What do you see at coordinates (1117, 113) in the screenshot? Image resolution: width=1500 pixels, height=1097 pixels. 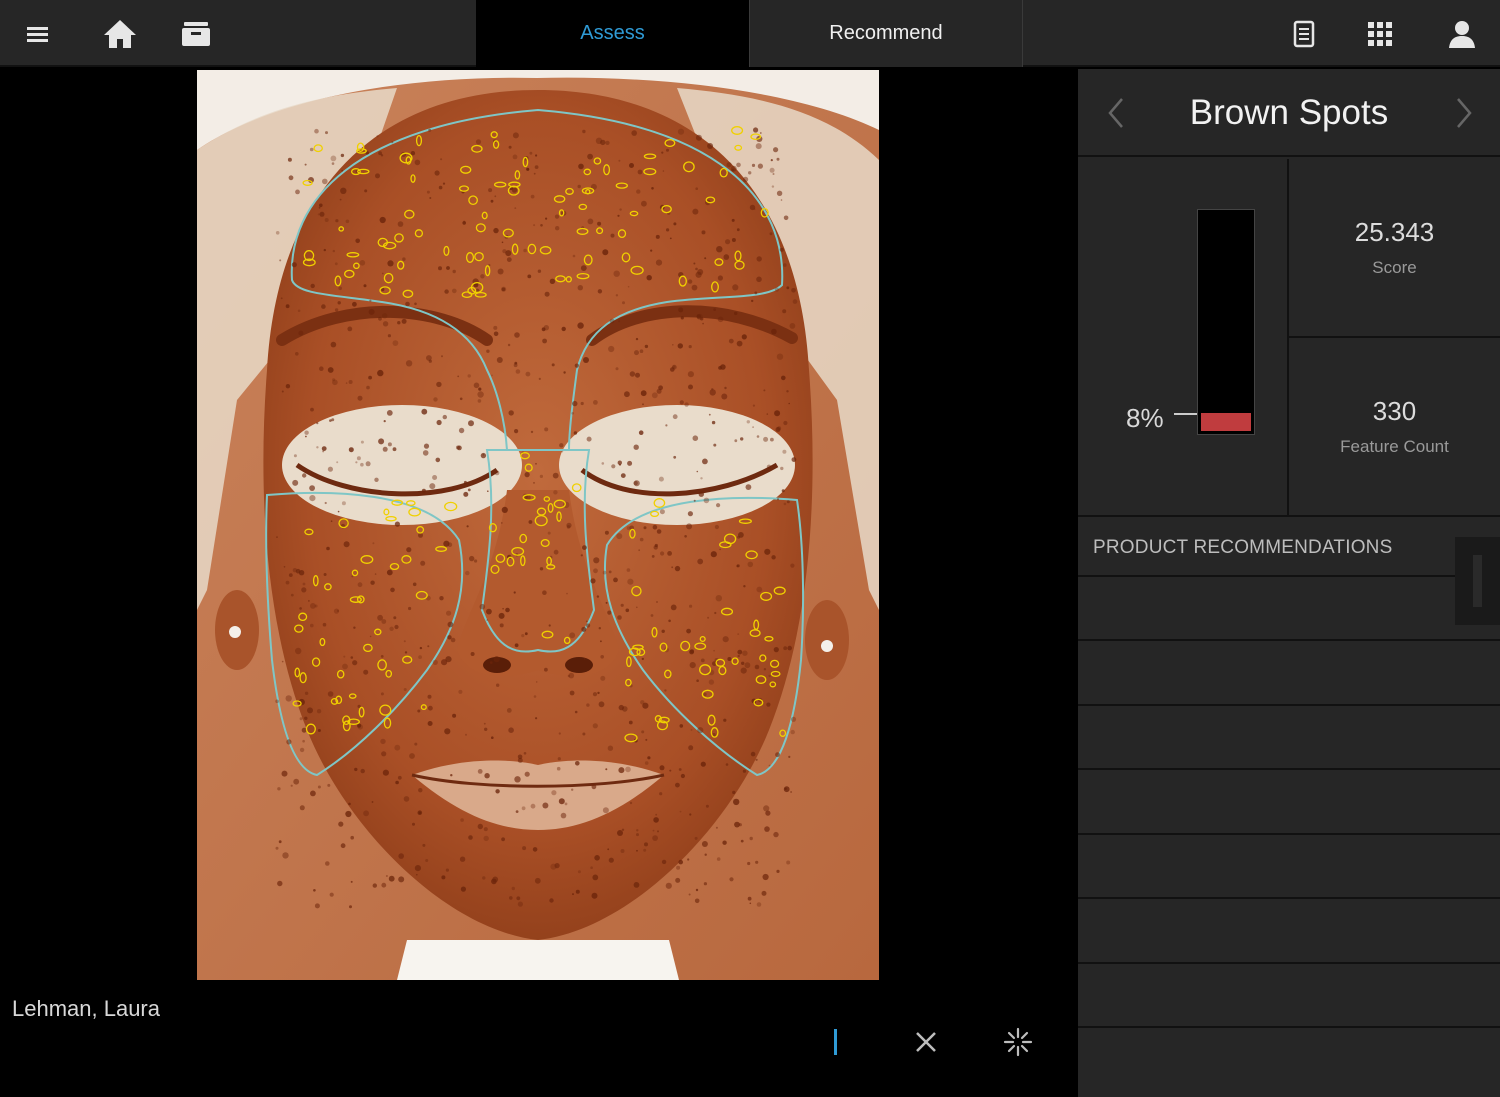 I see `chevron-left-icon` at bounding box center [1117, 113].